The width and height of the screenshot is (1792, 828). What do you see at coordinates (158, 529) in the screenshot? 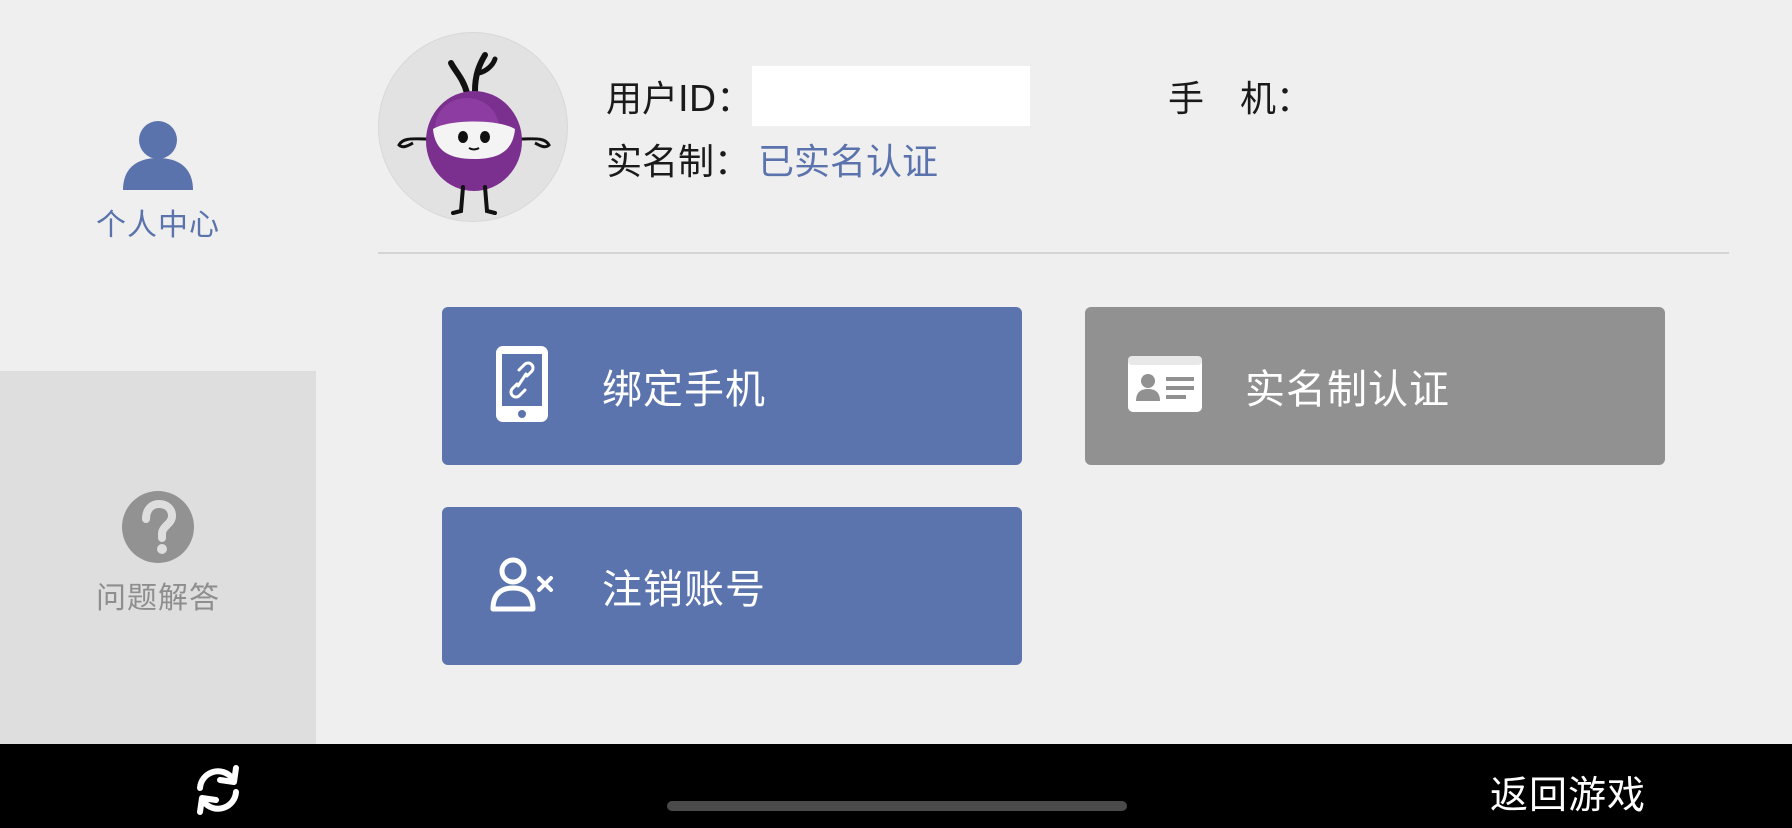
I see `question-icon` at bounding box center [158, 529].